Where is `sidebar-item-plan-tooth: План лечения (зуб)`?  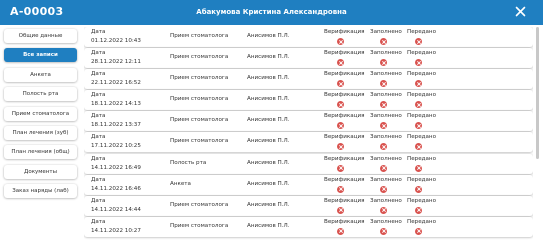 sidebar-item-plan-tooth: План лечения (зуб) is located at coordinates (40, 132).